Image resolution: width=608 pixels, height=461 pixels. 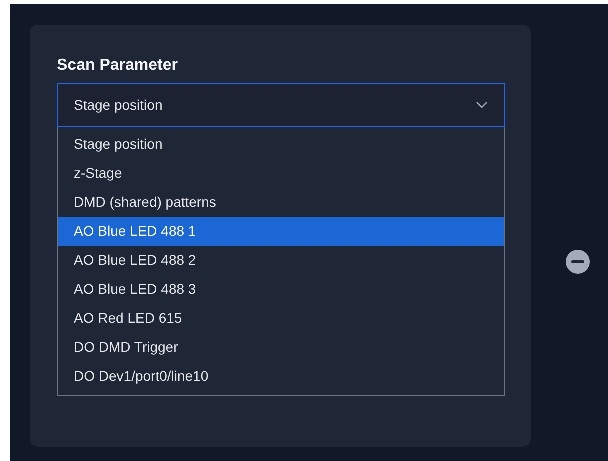 I want to click on chevron-down-icon, so click(x=482, y=105).